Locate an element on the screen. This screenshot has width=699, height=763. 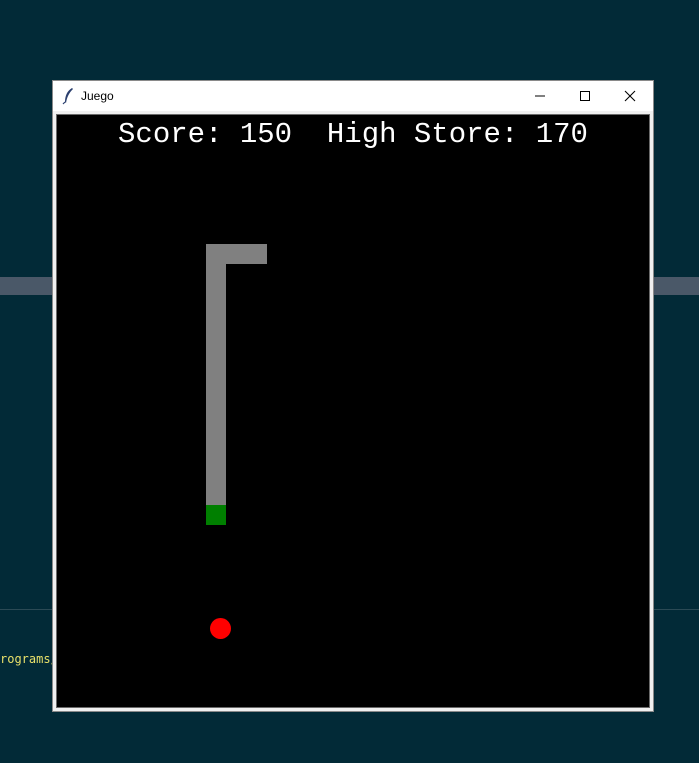
close-icon is located at coordinates (630, 96).